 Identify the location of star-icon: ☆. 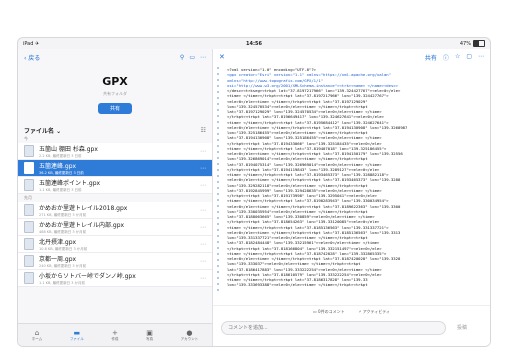
(457, 57).